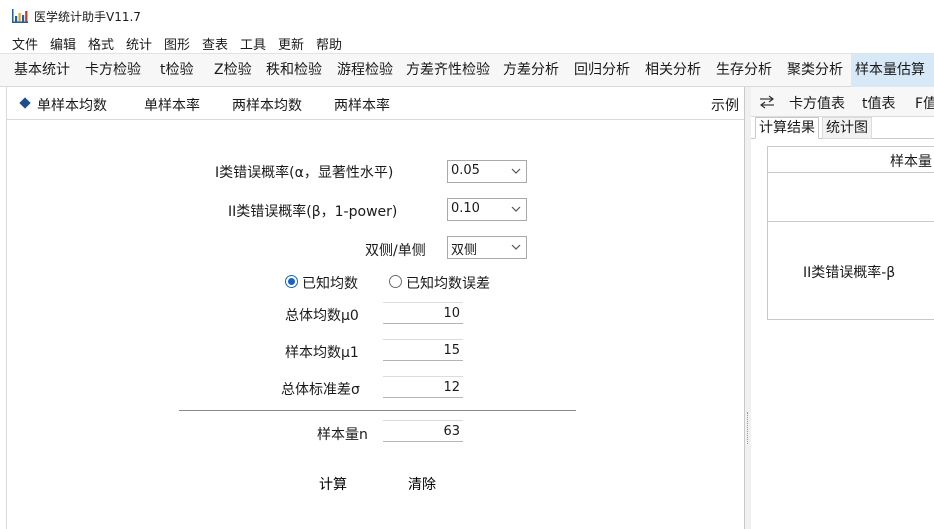 The image size is (934, 529). Describe the element at coordinates (767, 102) in the screenshot. I see `swap-arrows-icon` at that location.